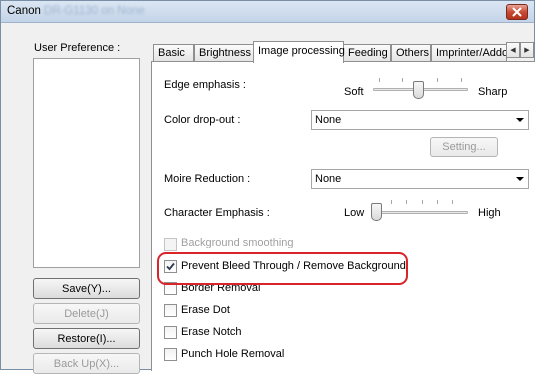 The width and height of the screenshot is (535, 374). What do you see at coordinates (354, 213) in the screenshot?
I see `character-emphasis-min-label: Low` at bounding box center [354, 213].